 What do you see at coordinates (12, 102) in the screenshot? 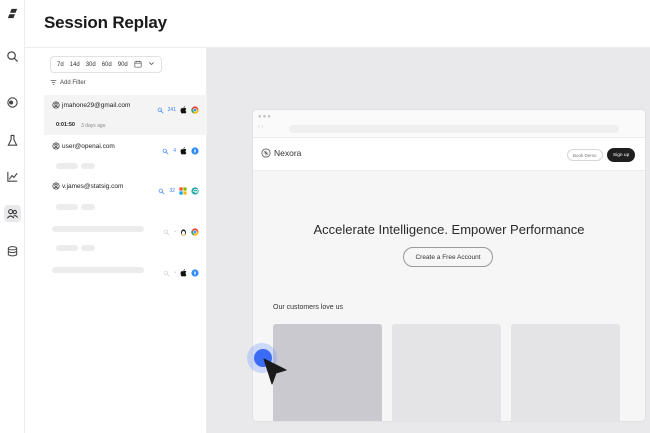
I see `toggle-icon` at bounding box center [12, 102].